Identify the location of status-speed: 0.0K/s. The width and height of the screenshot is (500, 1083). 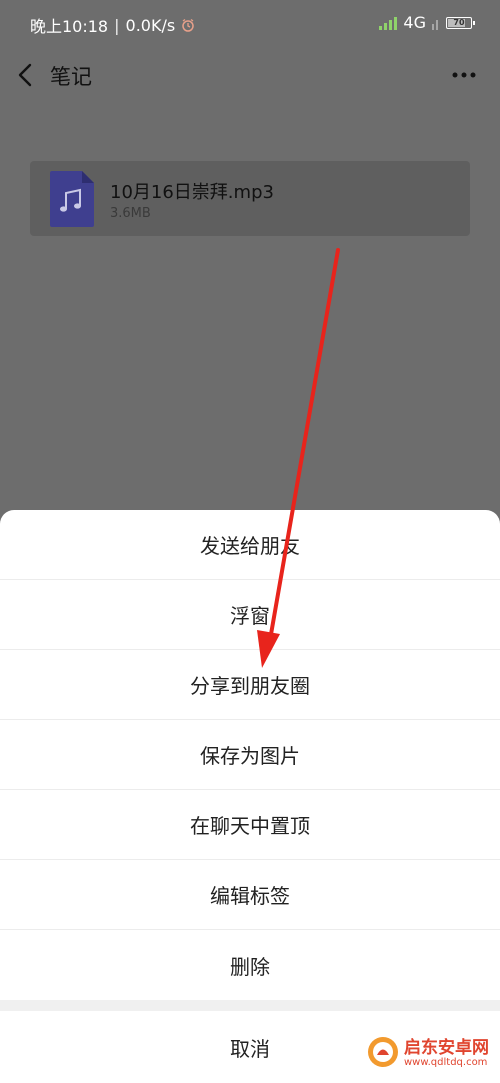
(150, 25).